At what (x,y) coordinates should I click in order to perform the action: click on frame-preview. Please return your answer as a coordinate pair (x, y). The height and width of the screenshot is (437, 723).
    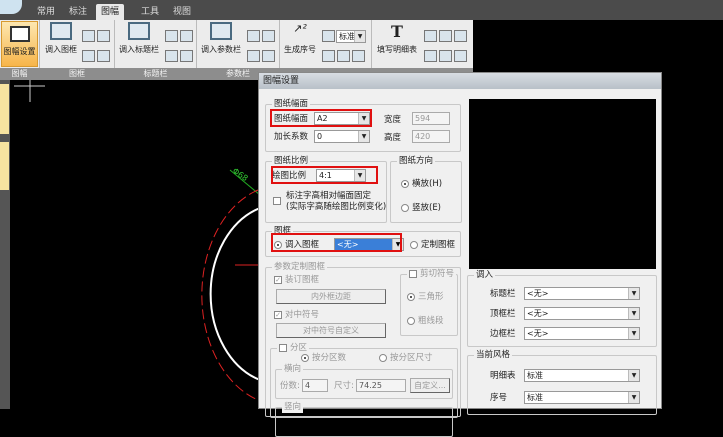
    Looking at the image, I should click on (562, 184).